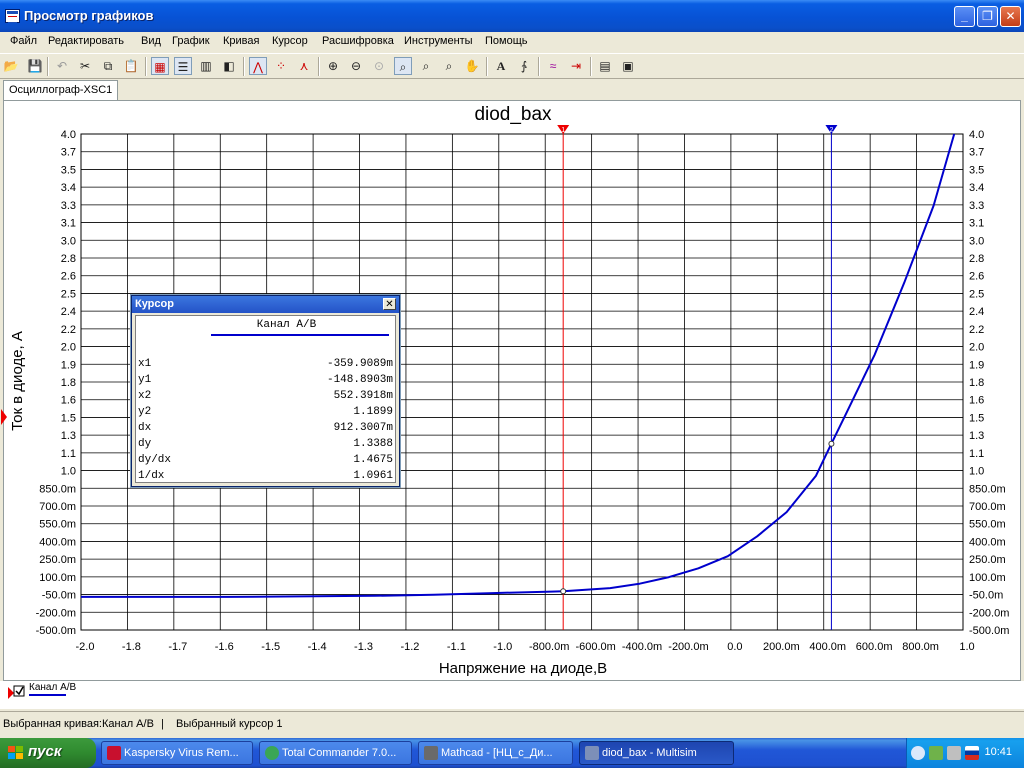  What do you see at coordinates (265, 444) in the screenshot?
I see `cursor-row-dy: dy 1.3388` at bounding box center [265, 444].